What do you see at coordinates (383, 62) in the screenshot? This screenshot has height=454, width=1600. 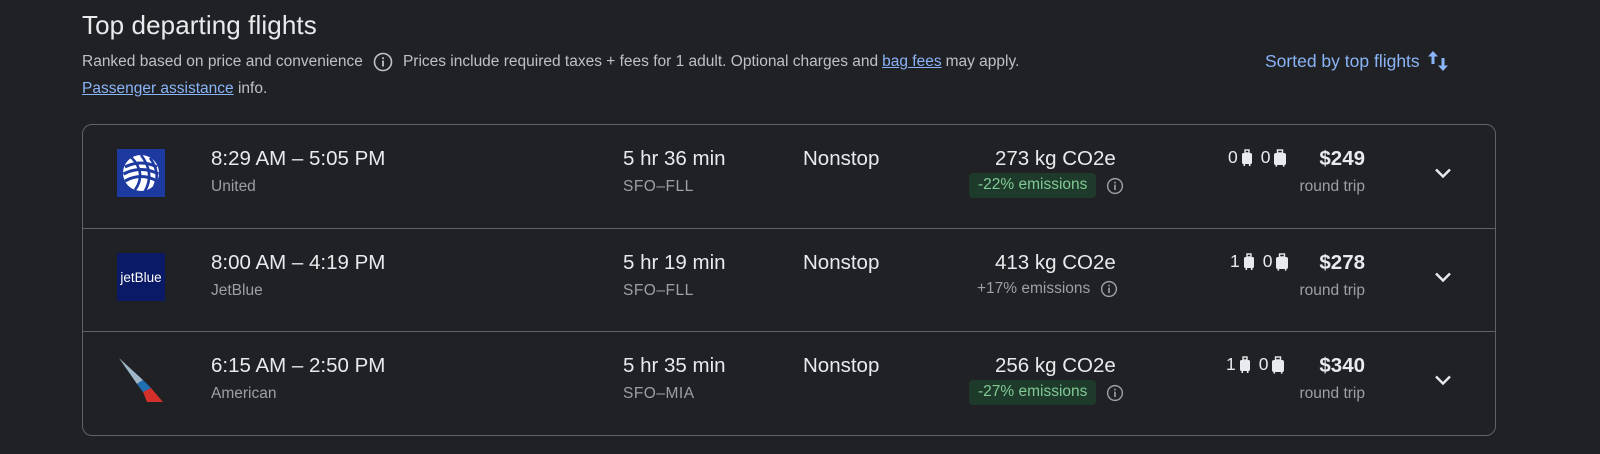 I see `info-icon` at bounding box center [383, 62].